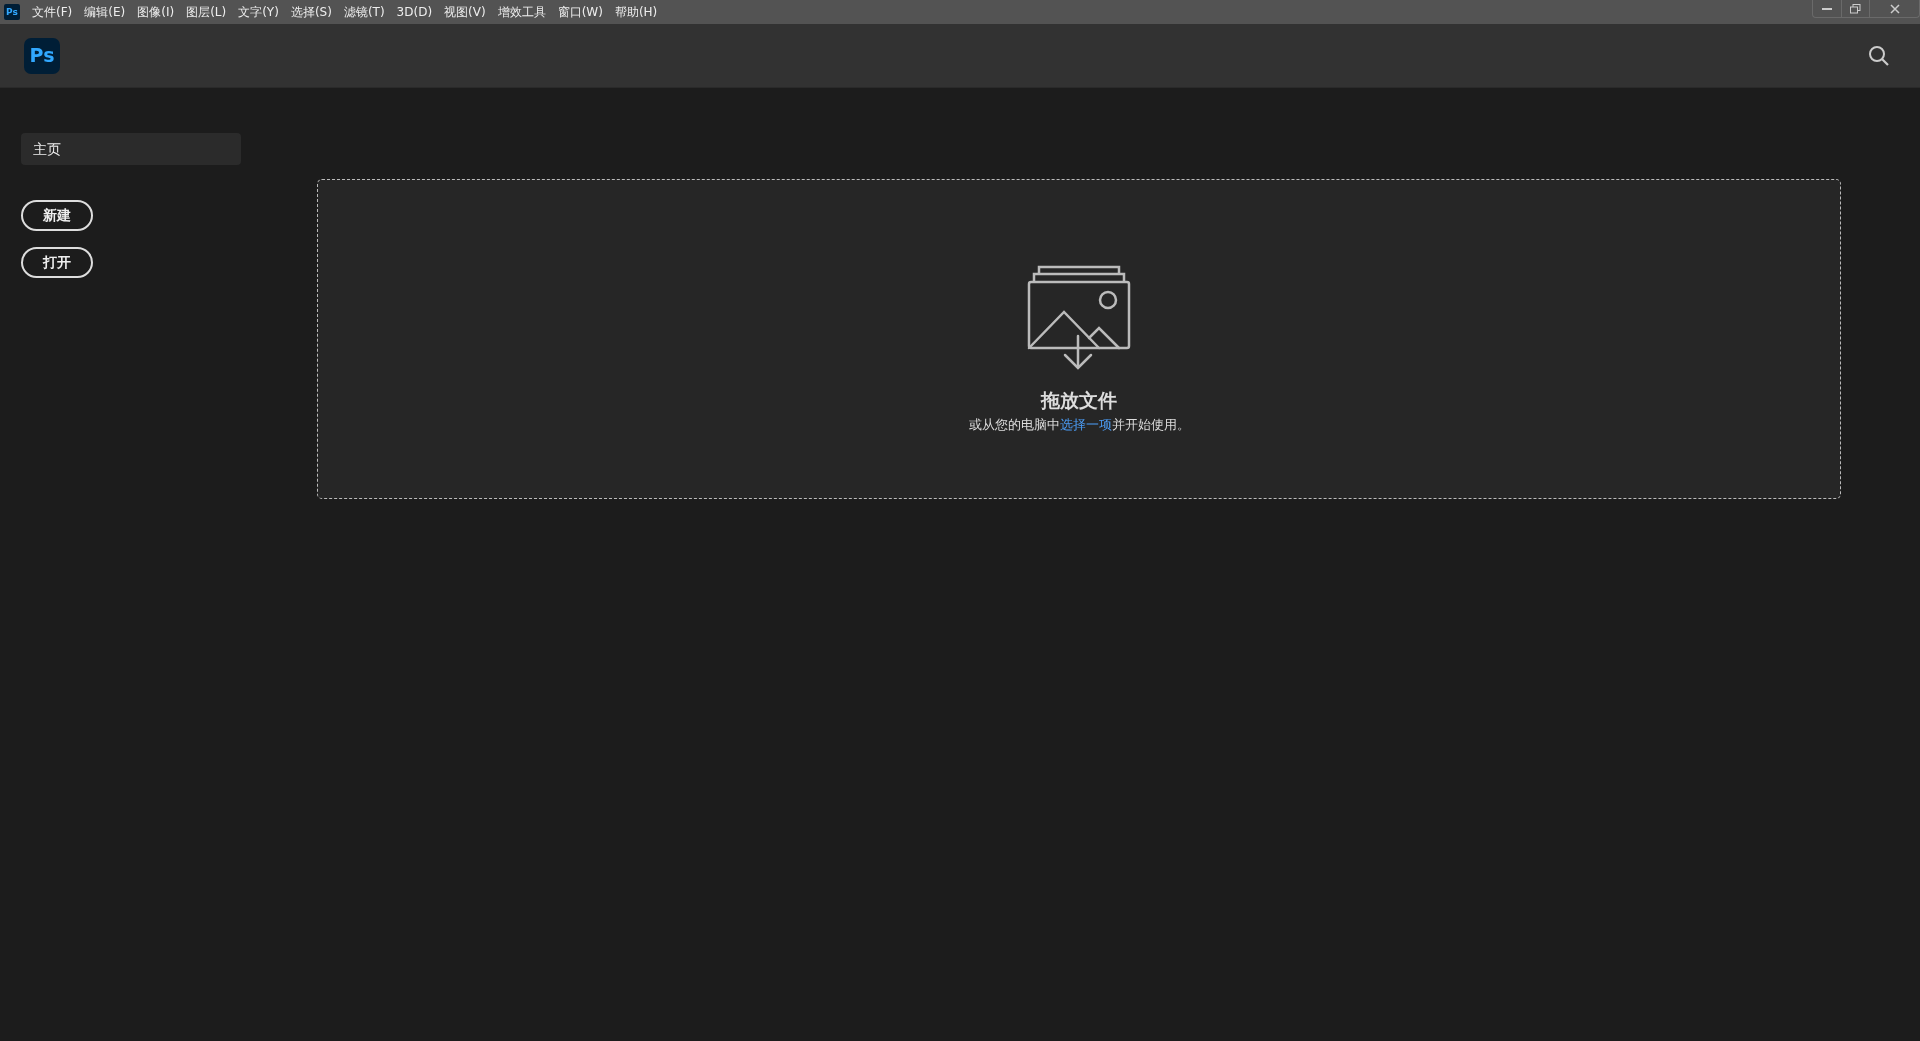  I want to click on drop-title: 拖放文件, so click(1079, 400).